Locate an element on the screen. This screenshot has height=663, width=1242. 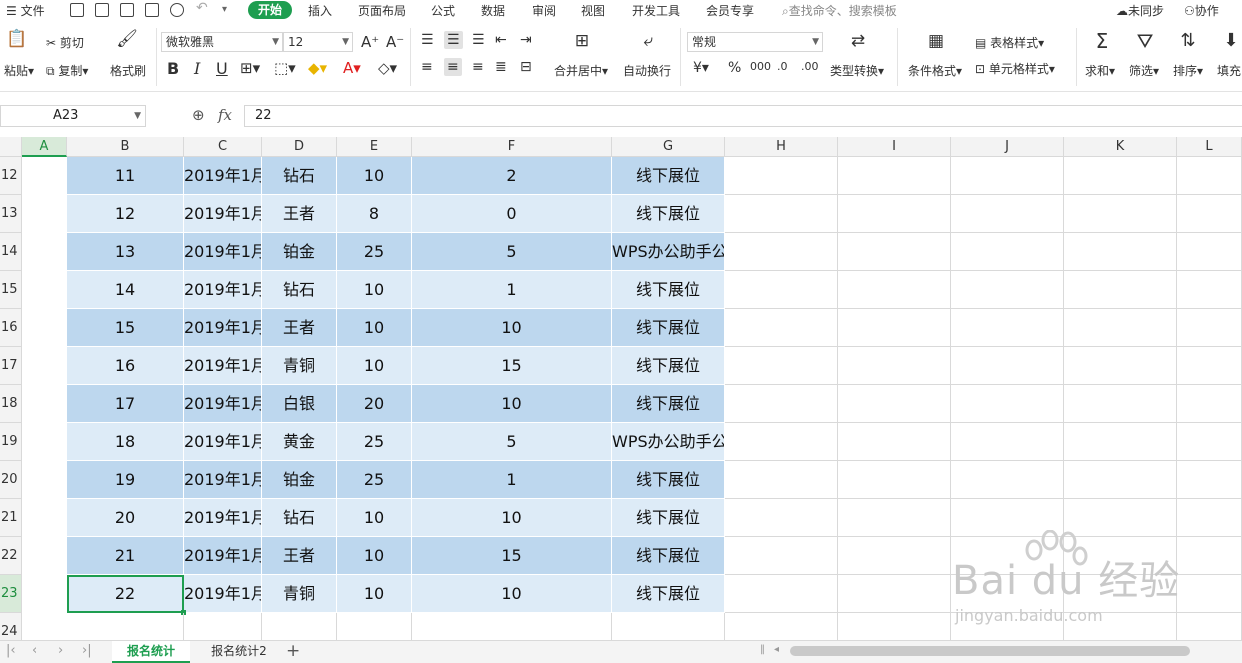
cell-I12 is located at coordinates (1007, 176).